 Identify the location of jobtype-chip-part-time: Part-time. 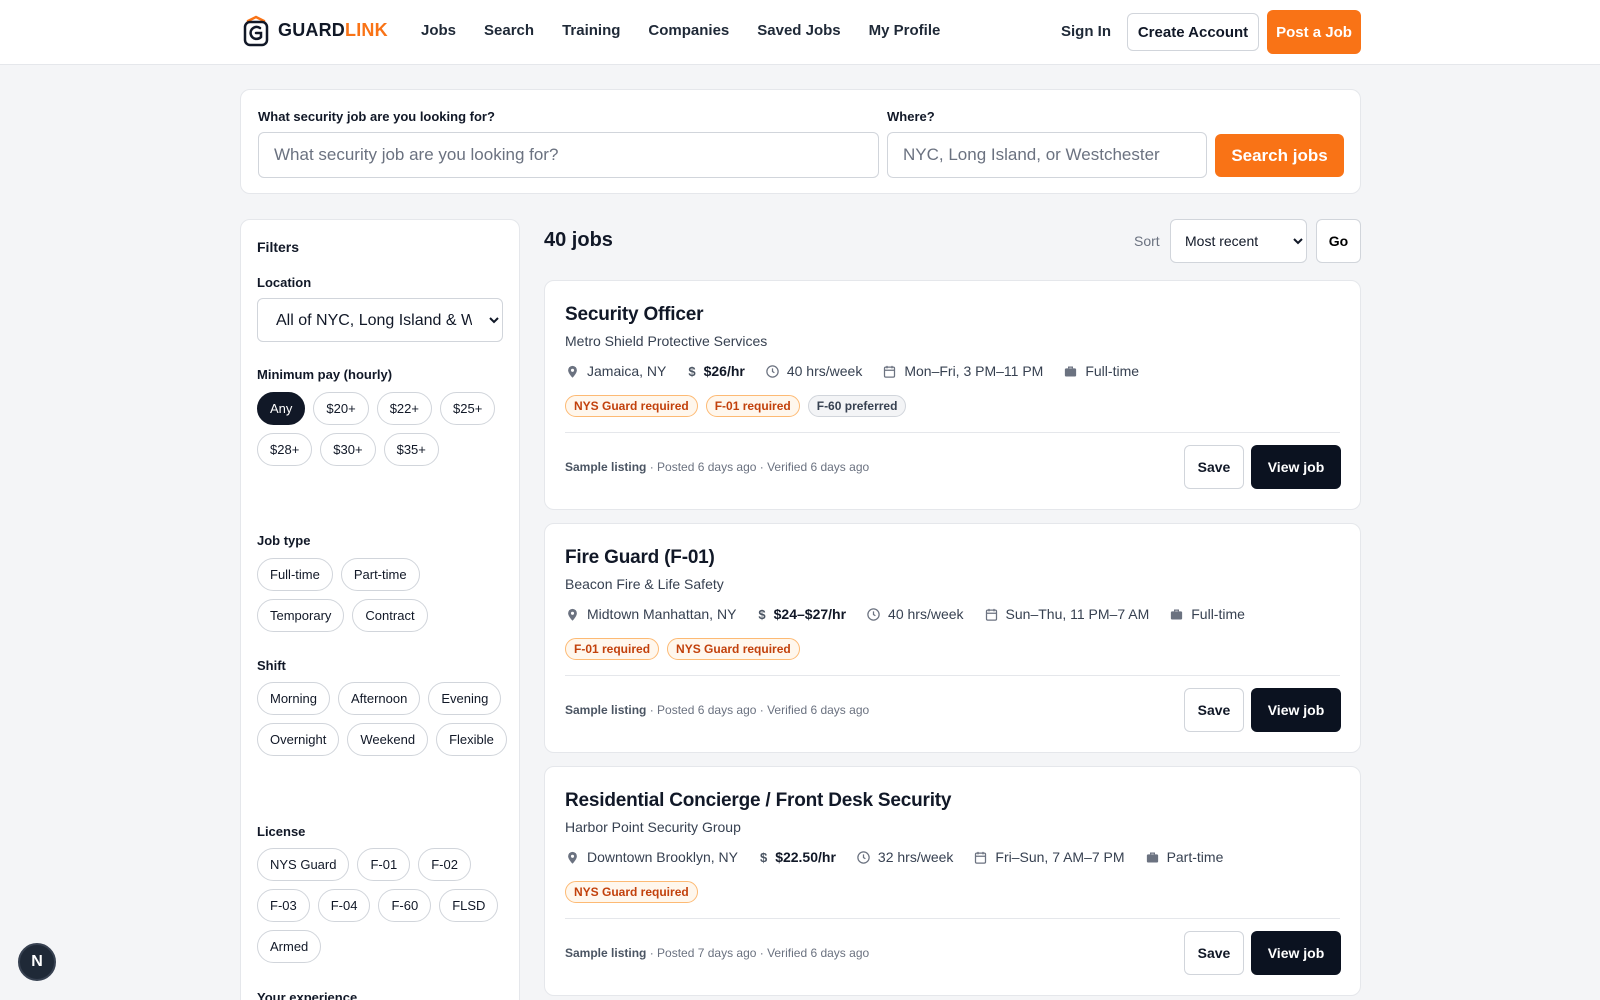
(380, 574).